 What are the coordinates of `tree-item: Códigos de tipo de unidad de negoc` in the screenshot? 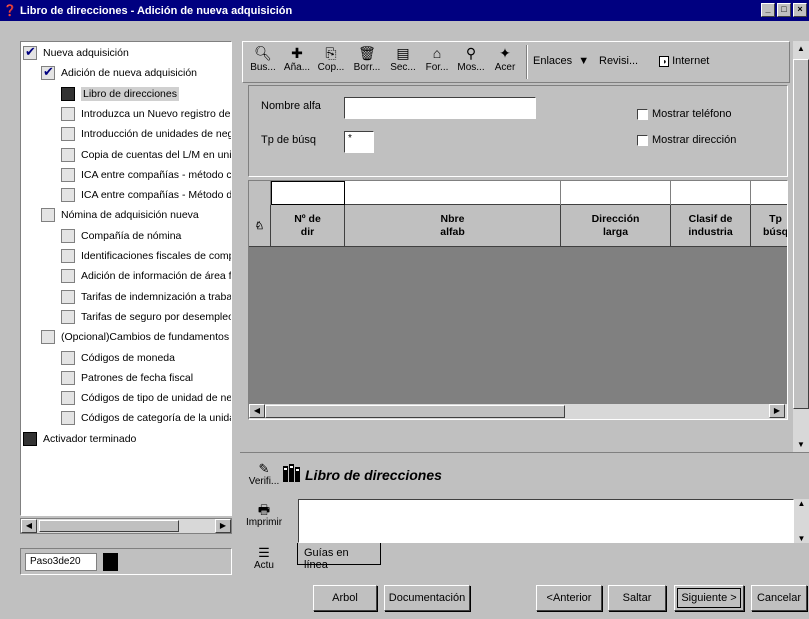 It's located at (146, 398).